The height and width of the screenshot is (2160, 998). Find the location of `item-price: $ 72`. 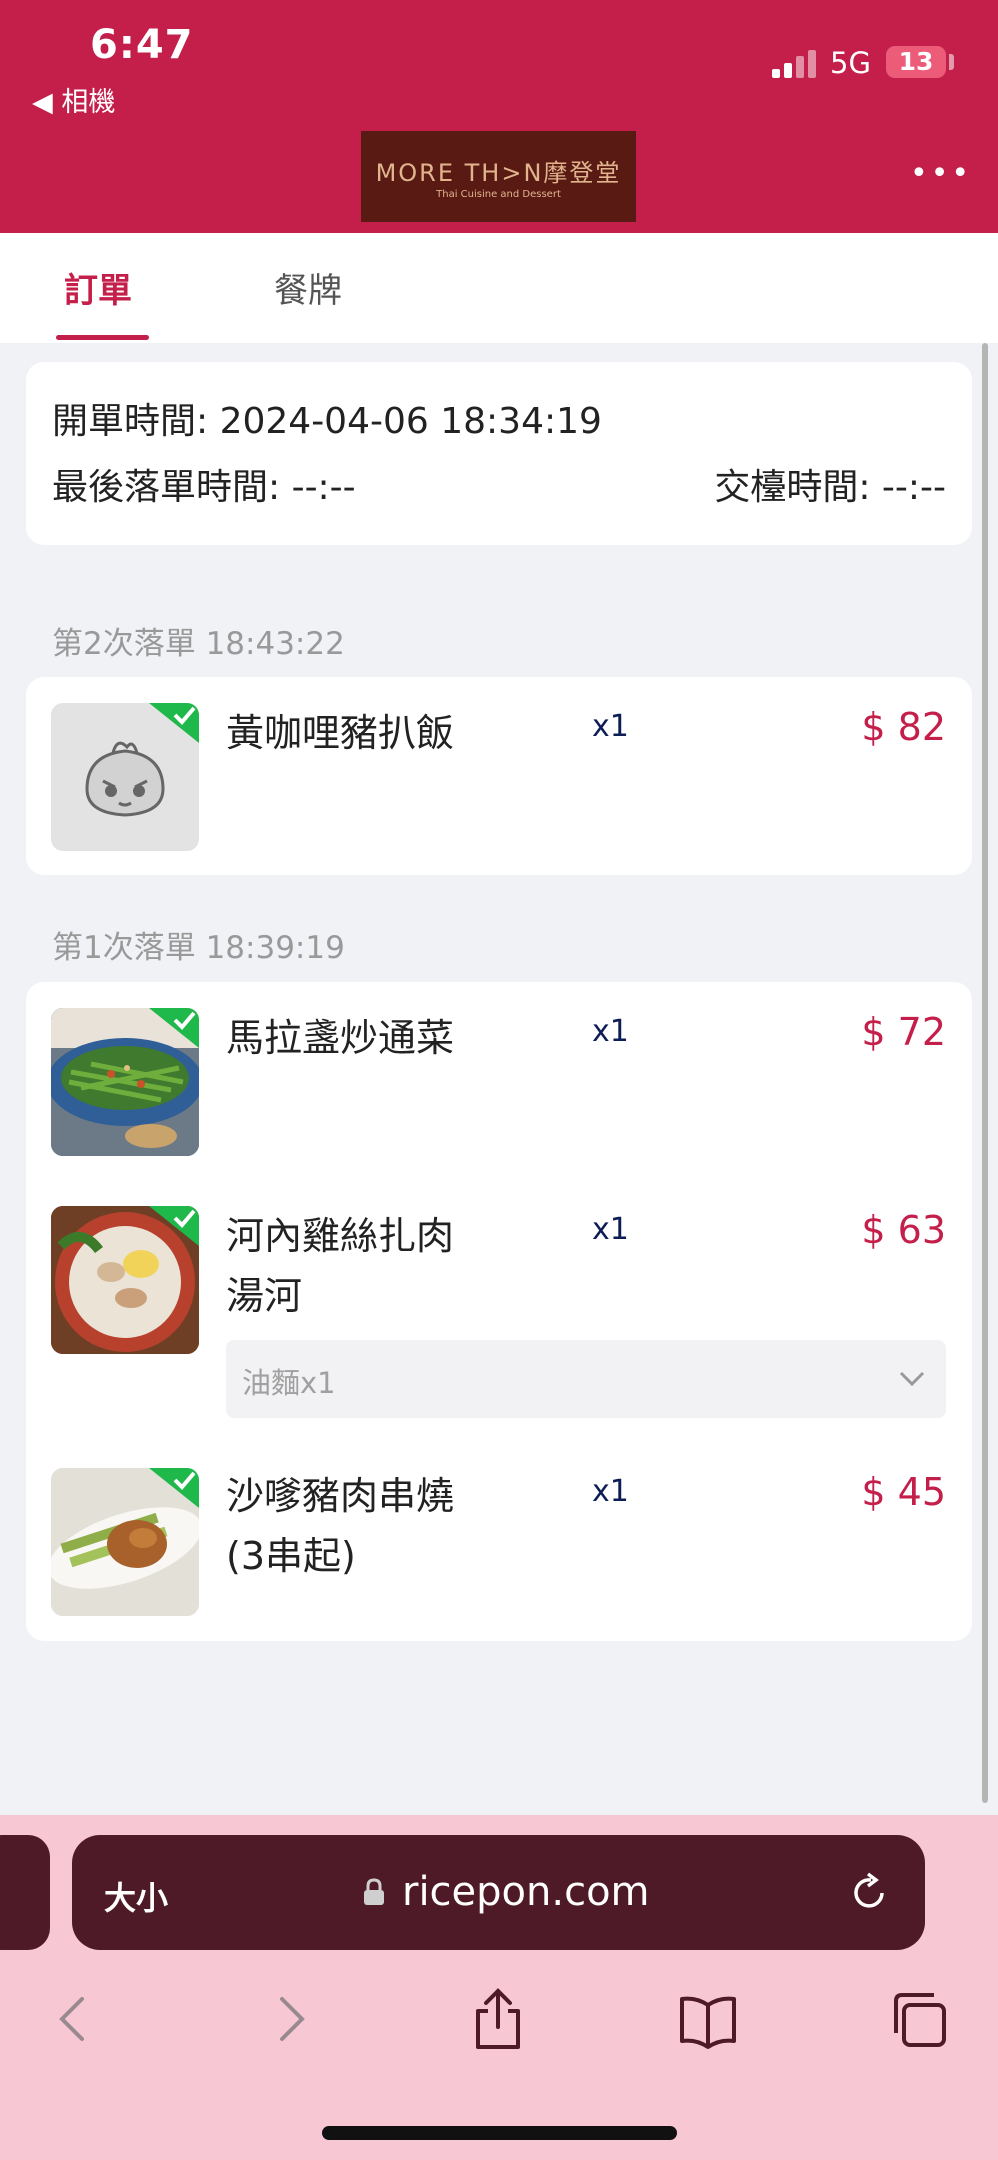

item-price: $ 72 is located at coordinates (903, 1032).